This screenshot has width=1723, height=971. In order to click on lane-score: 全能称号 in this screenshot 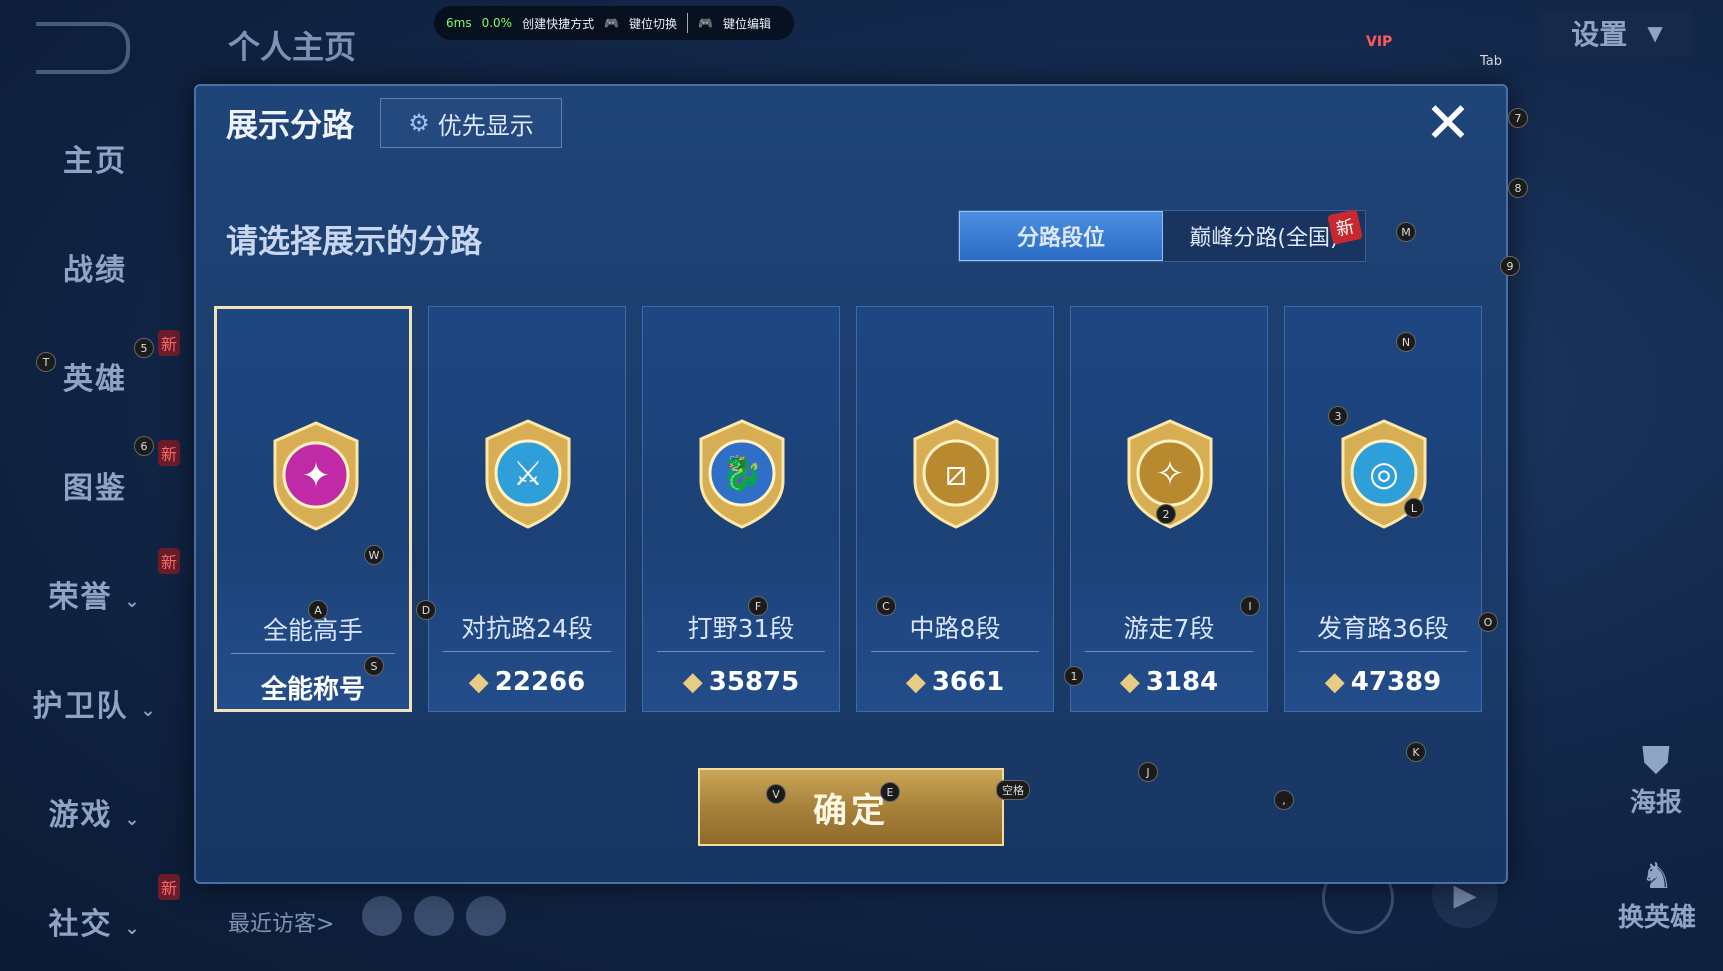, I will do `click(313, 687)`.